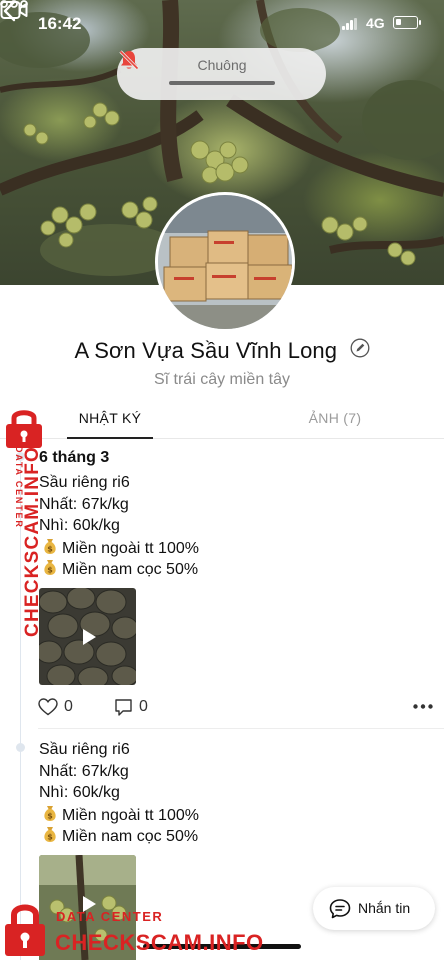 The width and height of the screenshot is (444, 960). What do you see at coordinates (238, 708) in the screenshot?
I see `post-actions: 0 0` at bounding box center [238, 708].